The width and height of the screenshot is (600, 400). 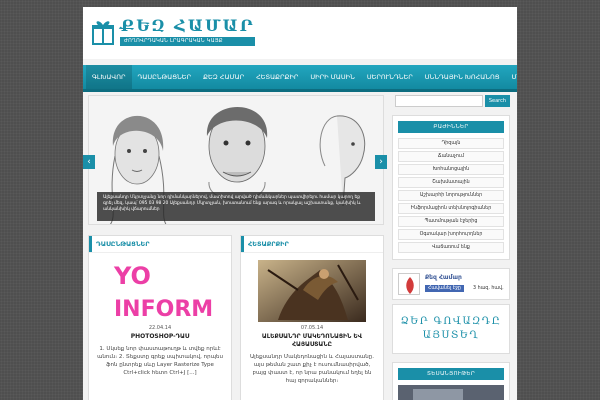 What do you see at coordinates (451, 374) in the screenshot?
I see `videos-heading: ՏԵՍԱՆՅՈՒԹԵՐ` at bounding box center [451, 374].